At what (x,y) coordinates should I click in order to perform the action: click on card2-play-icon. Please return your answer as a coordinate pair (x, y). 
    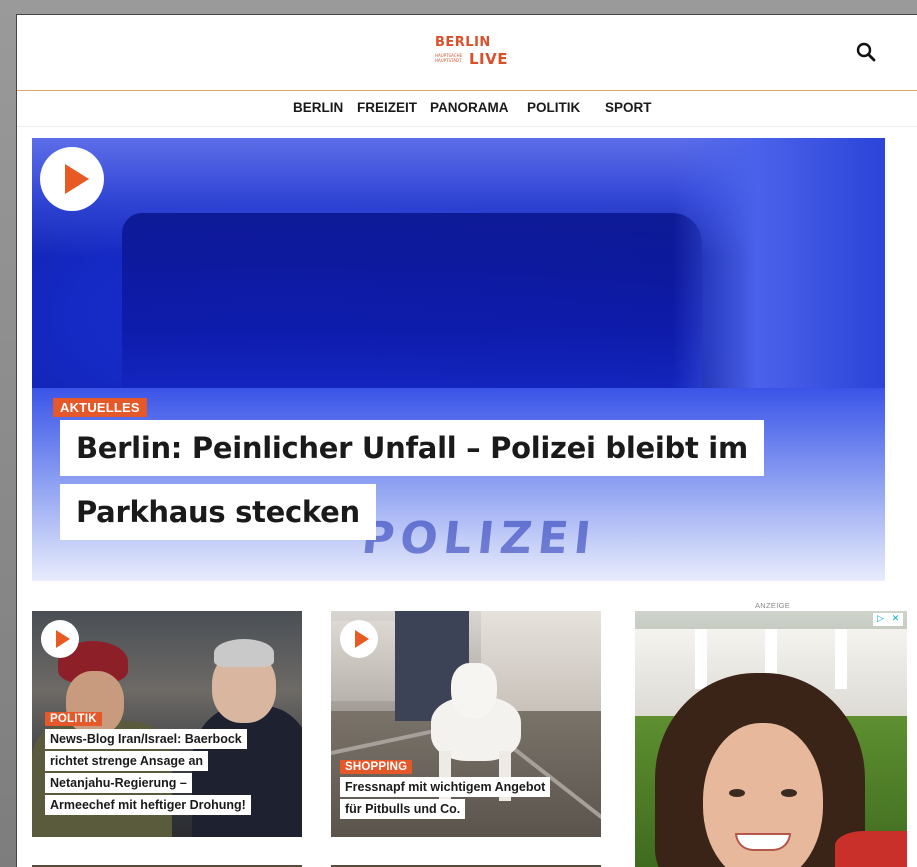
    Looking at the image, I should click on (359, 639).